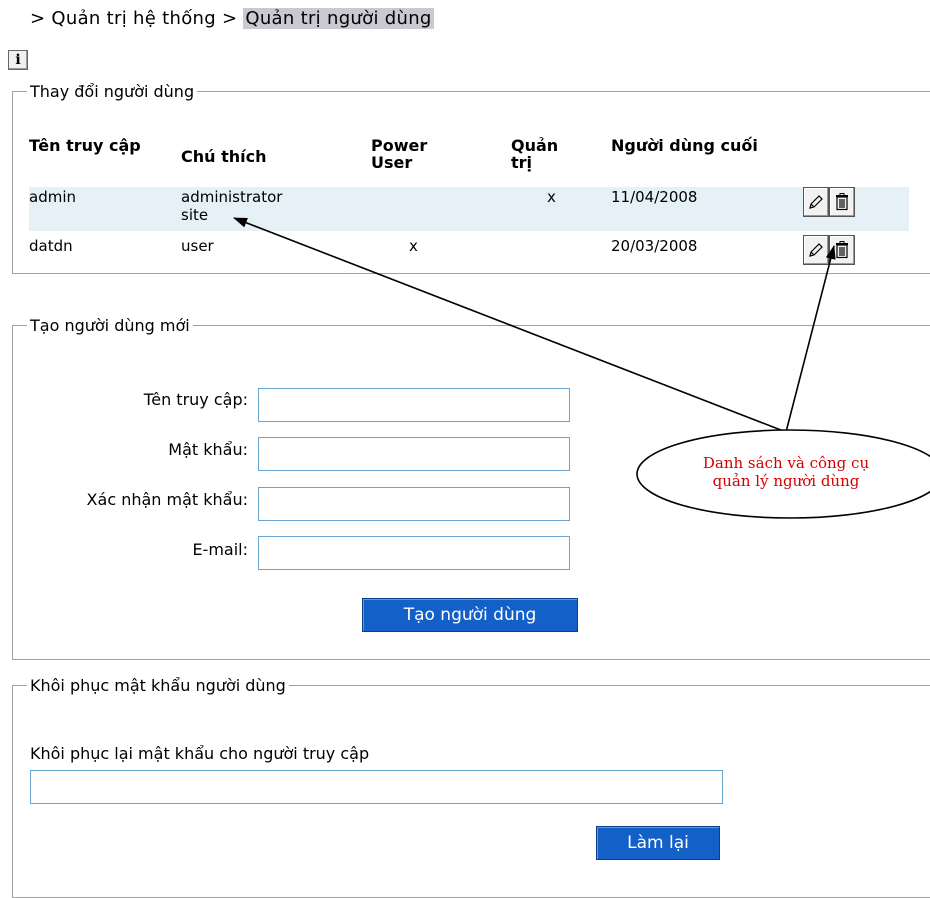  What do you see at coordinates (414, 405) in the screenshot?
I see `username-input` at bounding box center [414, 405].